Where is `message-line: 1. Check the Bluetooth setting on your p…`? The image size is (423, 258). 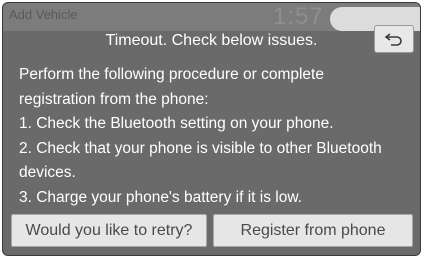
message-line: 1. Check the Bluetooth setting on your p… is located at coordinates (176, 124).